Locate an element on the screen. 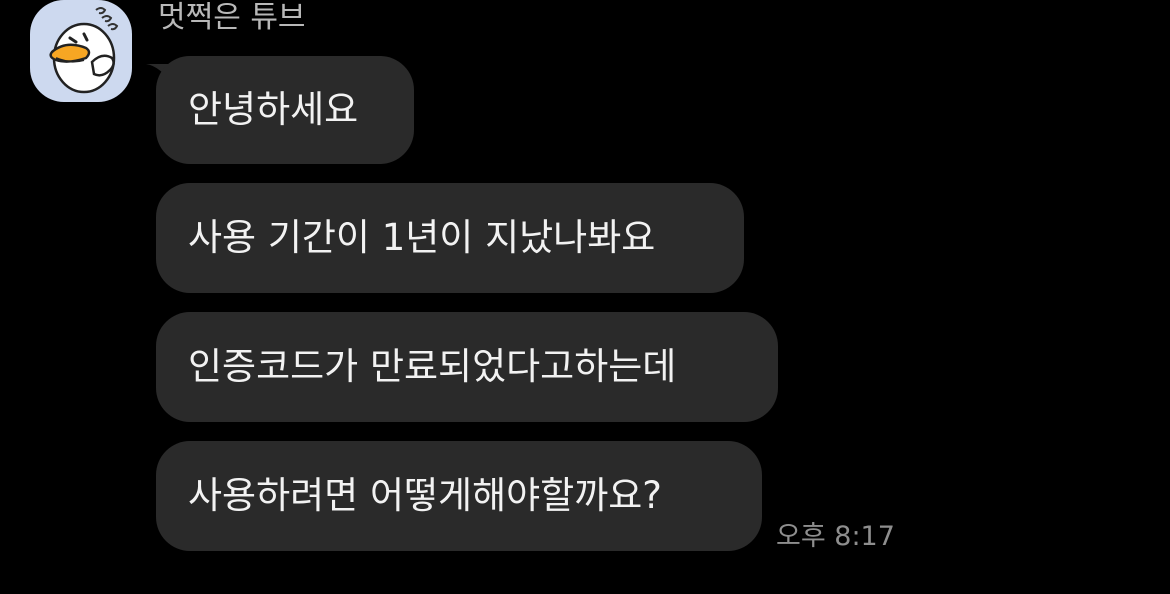 Image resolution: width=1170 pixels, height=594 pixels. sender-name: 멋쩍은 튜브 is located at coordinates (232, 17).